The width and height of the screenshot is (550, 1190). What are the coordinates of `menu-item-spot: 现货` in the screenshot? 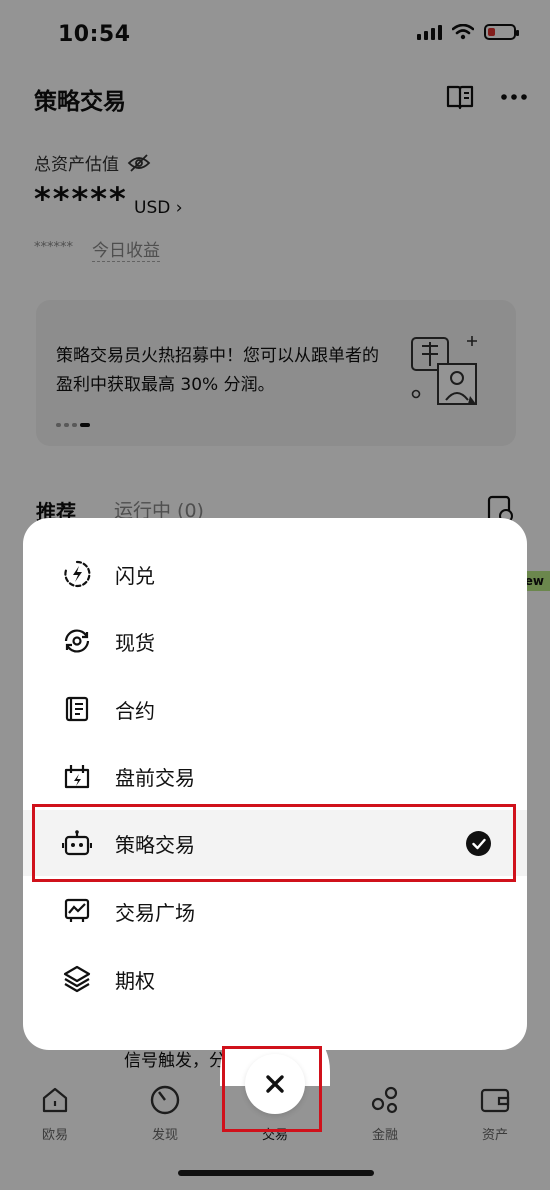 It's located at (275, 641).